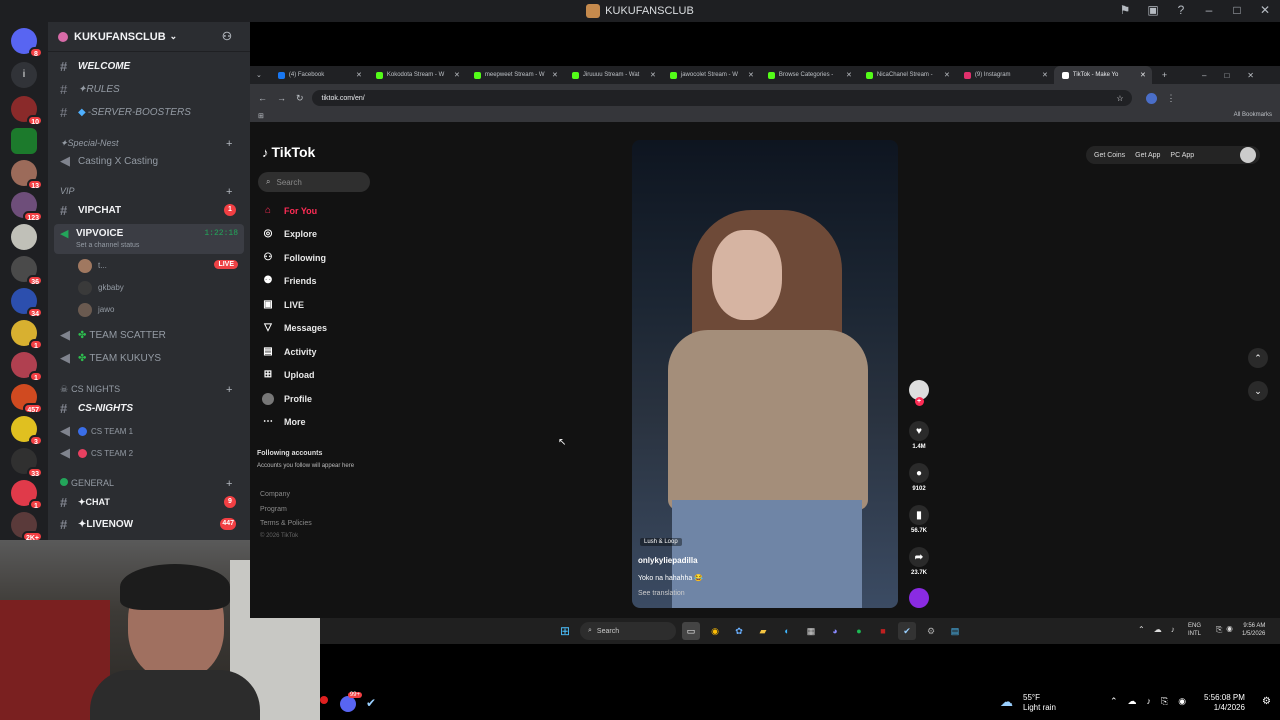  I want to click on channel-boosters: # ◆ -SERVER-BOOSTERS, so click(149, 112).